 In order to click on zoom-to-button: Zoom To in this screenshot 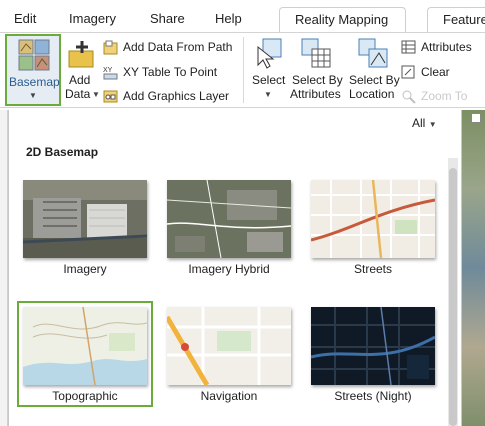, I will do `click(443, 97)`.